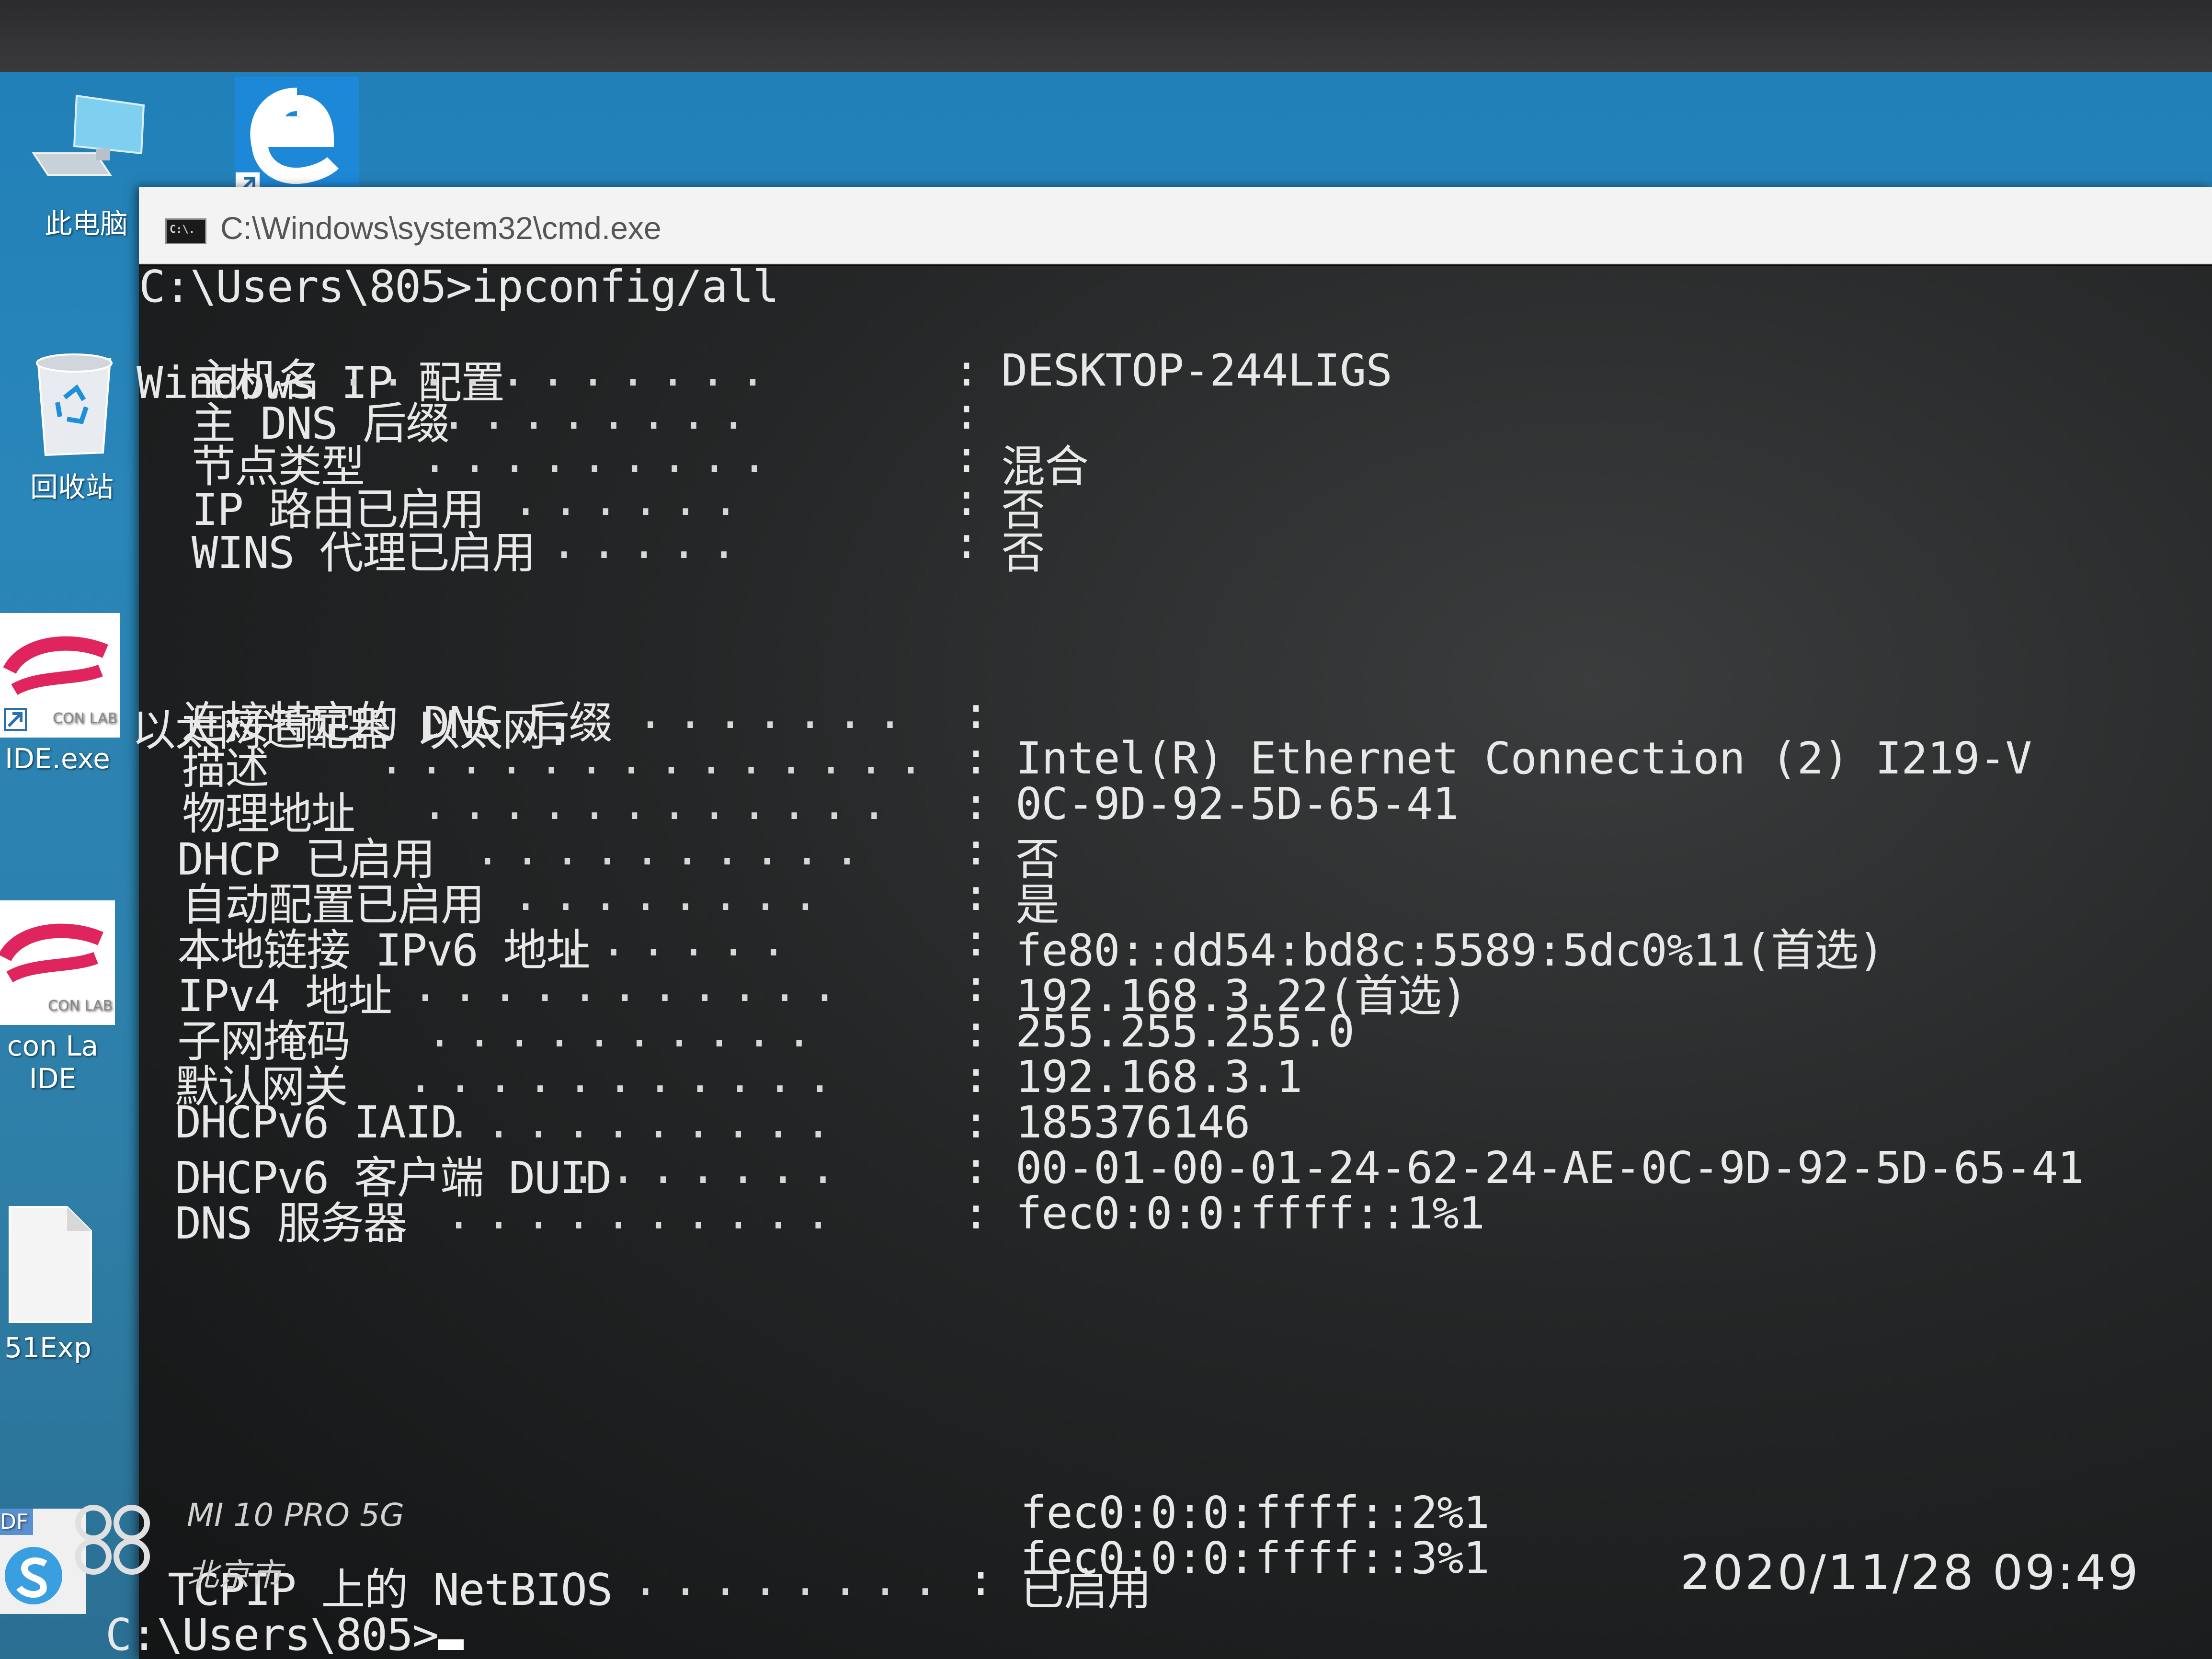  I want to click on adapter-label: DHCPv6 IAID, so click(316, 1122).